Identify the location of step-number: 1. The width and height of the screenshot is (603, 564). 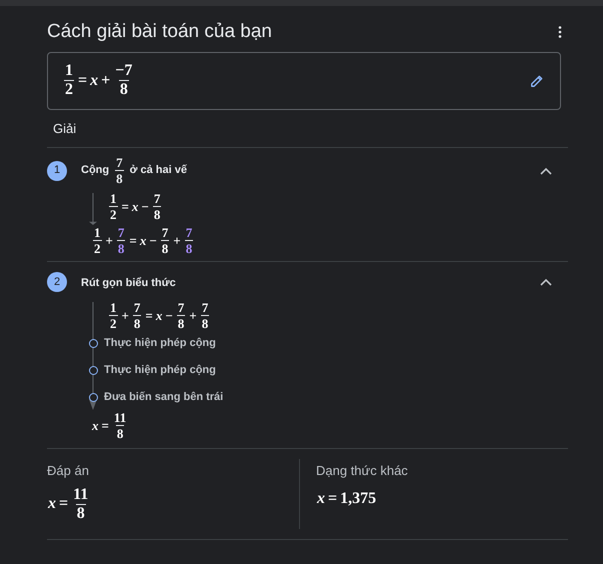
(57, 170).